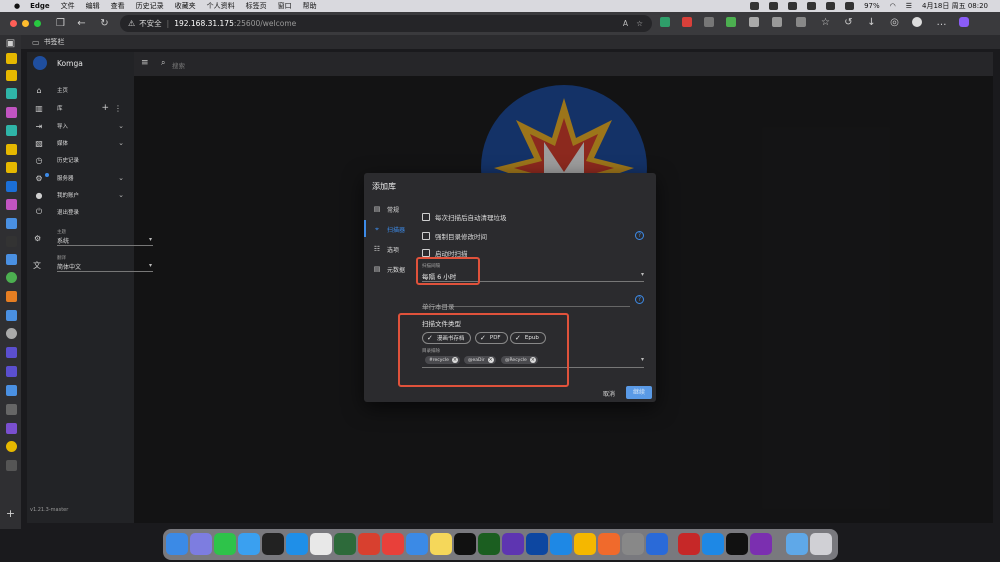 Image resolution: width=1000 pixels, height=562 pixels. What do you see at coordinates (454, 236) in the screenshot?
I see `force-modified-checkbox: 强制目录修改时间` at bounding box center [454, 236].